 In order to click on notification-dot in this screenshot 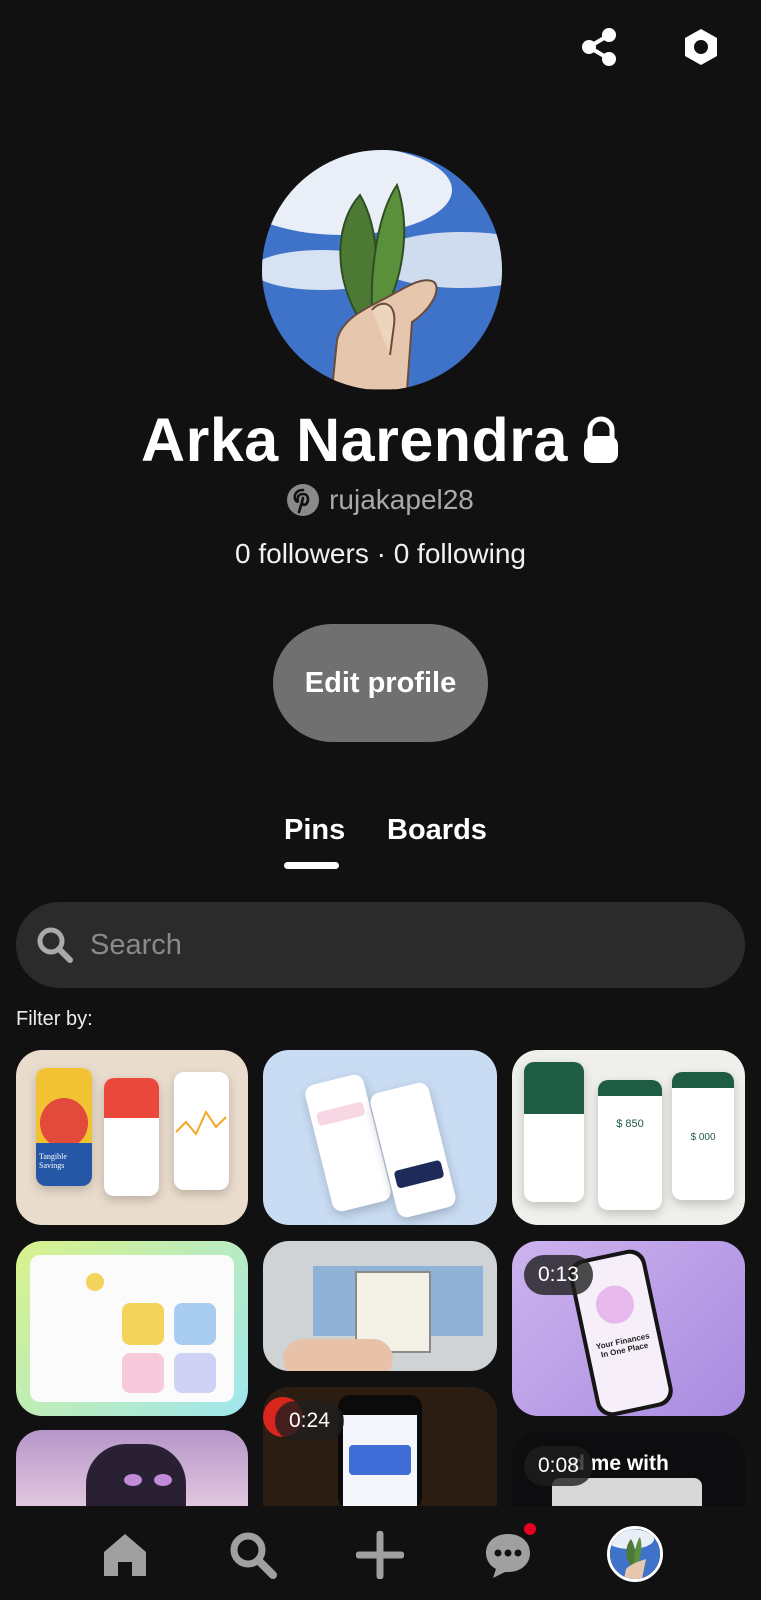, I will do `click(530, 1529)`.